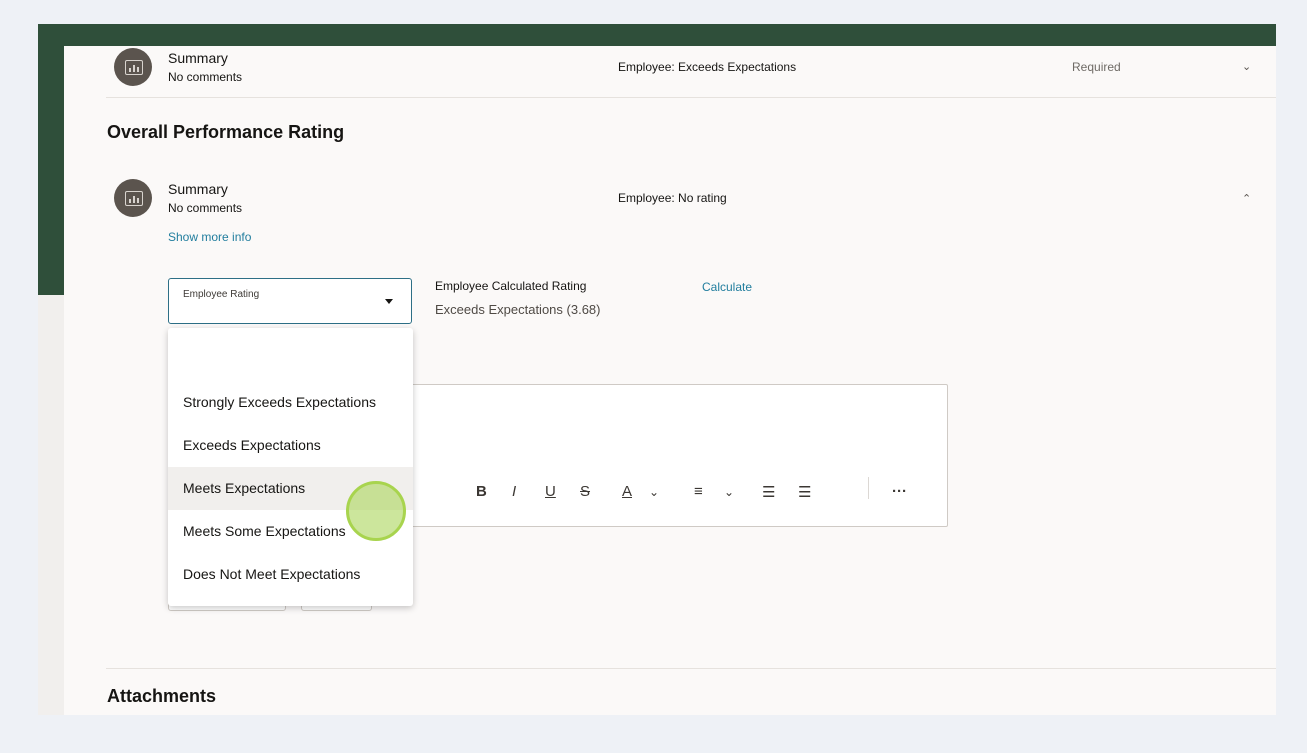 This screenshot has height=753, width=1307. What do you see at coordinates (698, 491) in the screenshot?
I see `align-left-icon: ≡` at bounding box center [698, 491].